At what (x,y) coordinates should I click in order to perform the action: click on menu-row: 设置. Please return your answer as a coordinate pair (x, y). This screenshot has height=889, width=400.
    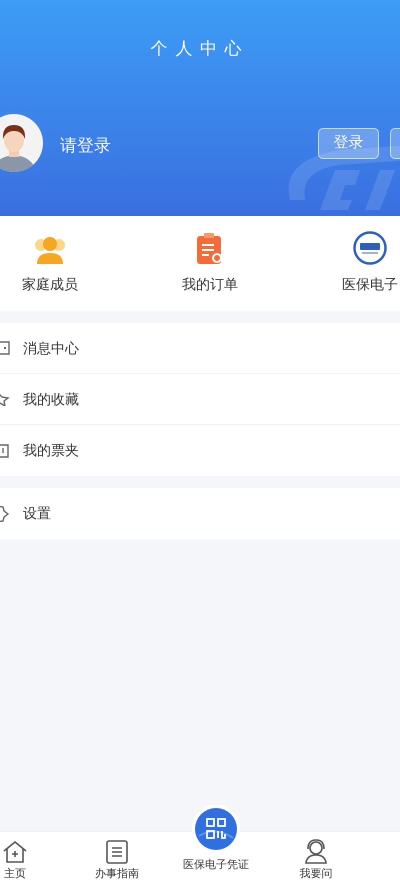
    Looking at the image, I should click on (200, 513).